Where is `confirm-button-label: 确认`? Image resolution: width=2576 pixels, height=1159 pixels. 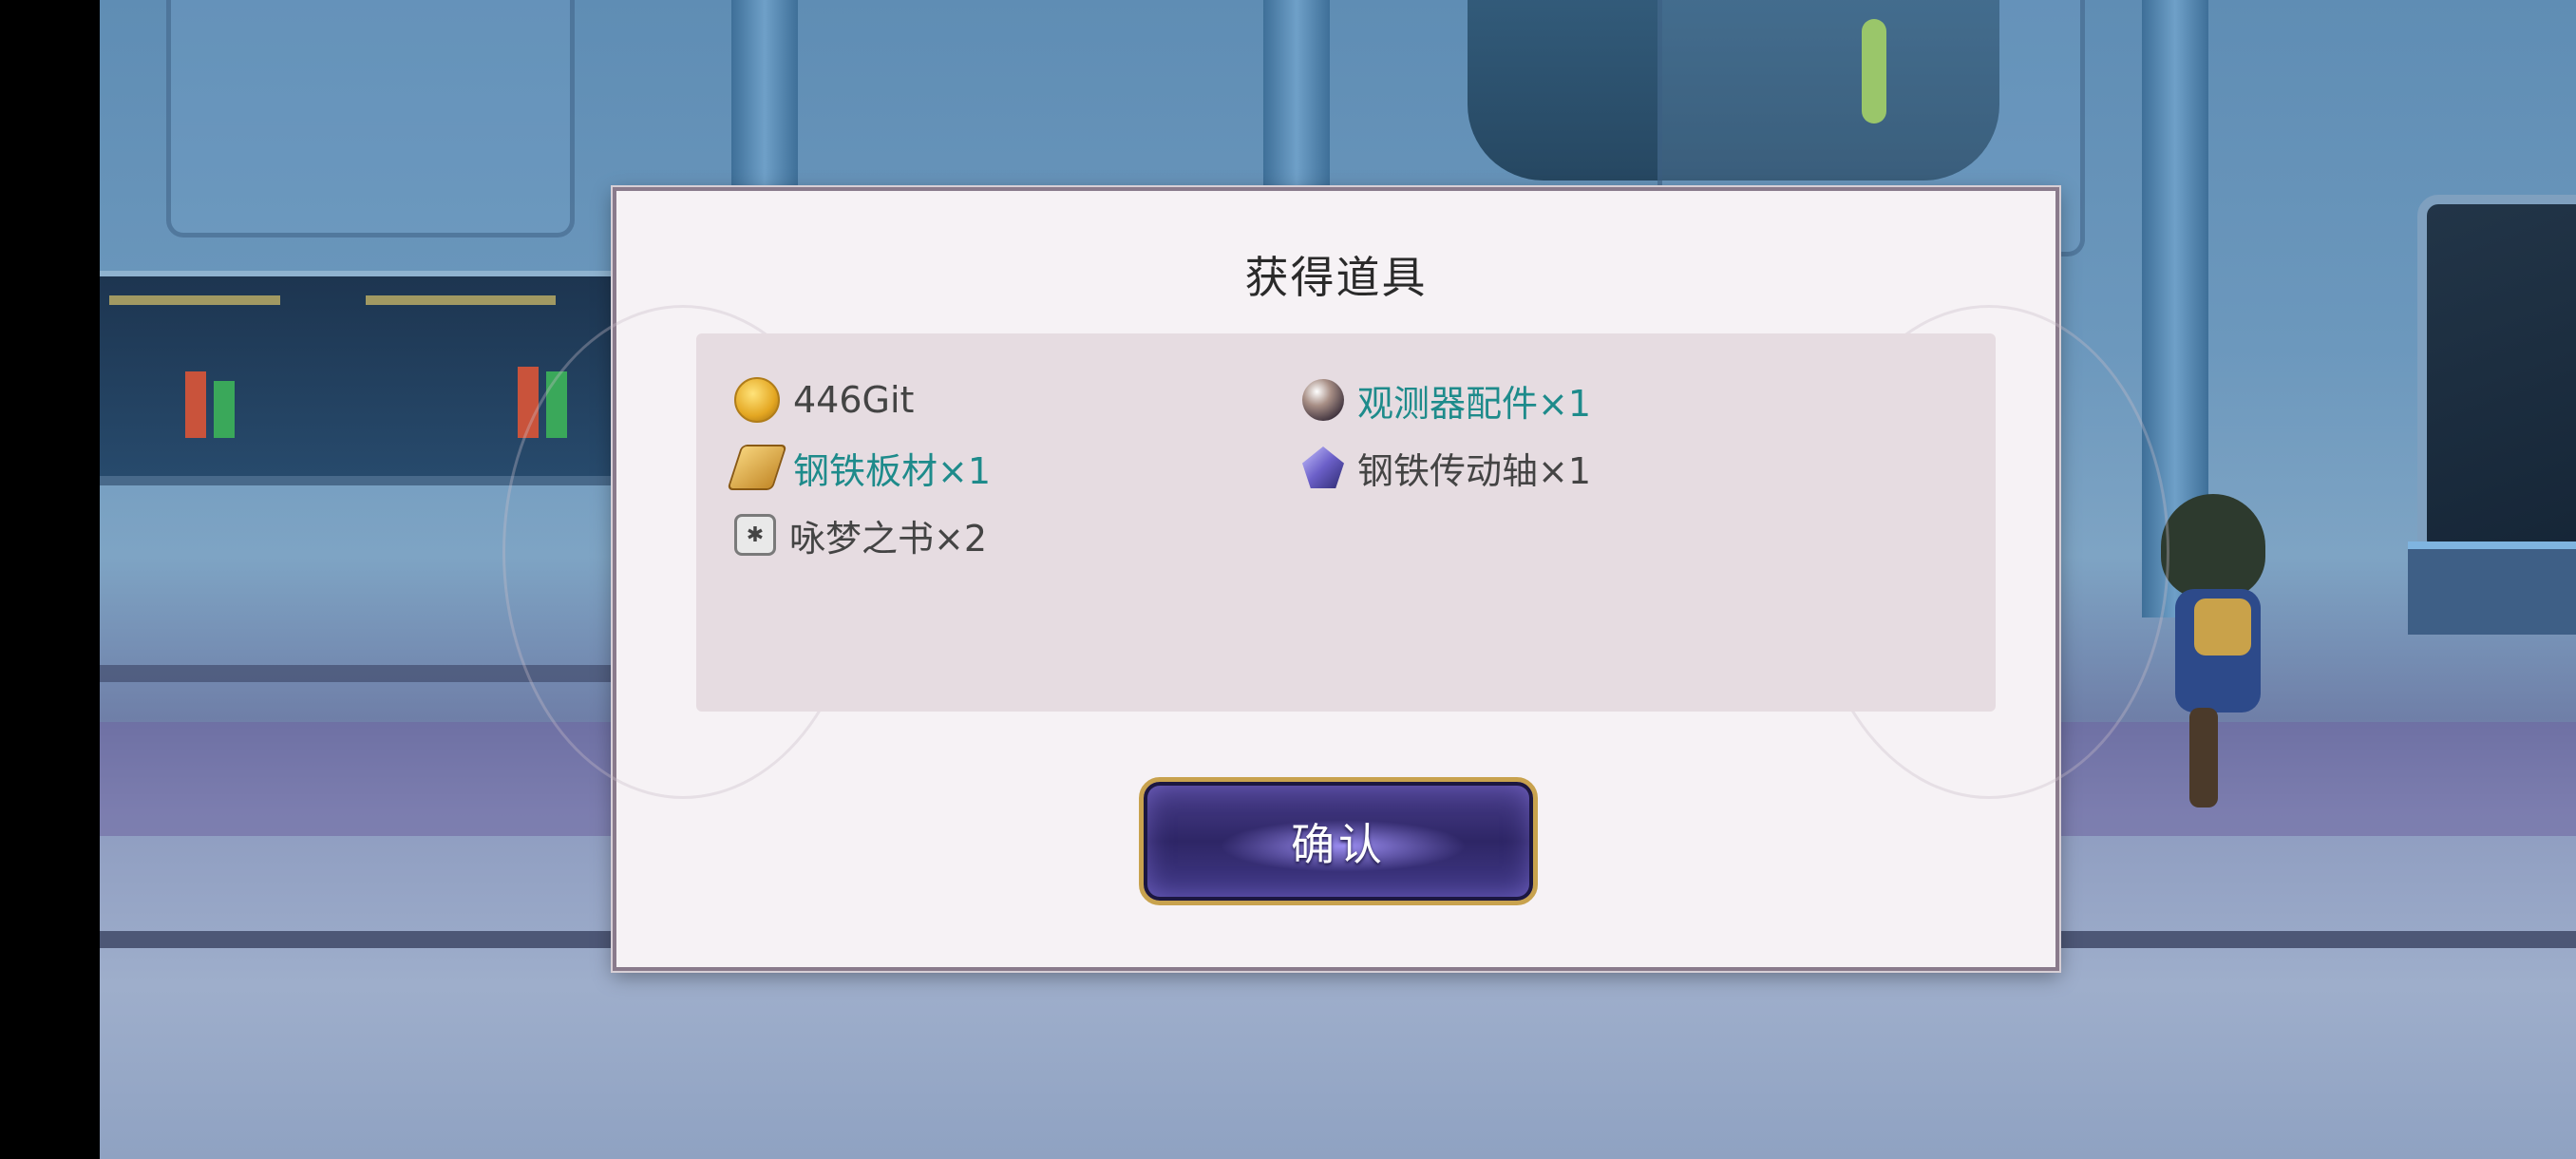 confirm-button-label: 确认 is located at coordinates (1338, 844).